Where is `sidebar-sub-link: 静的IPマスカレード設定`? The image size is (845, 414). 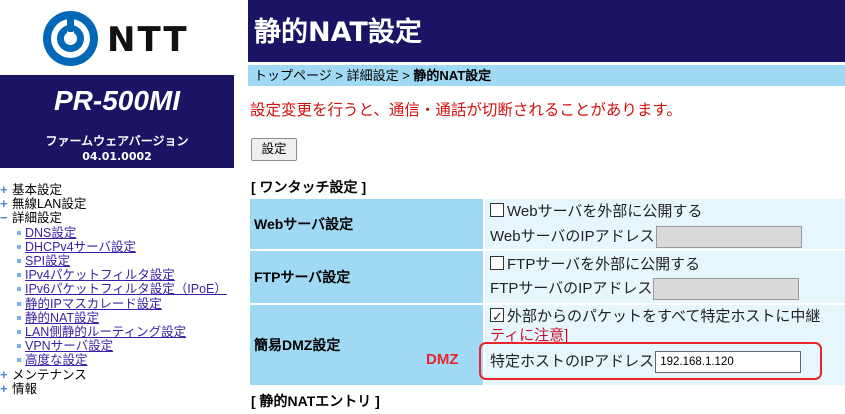
sidebar-sub-link: 静的IPマスカレード設定 is located at coordinates (93, 304).